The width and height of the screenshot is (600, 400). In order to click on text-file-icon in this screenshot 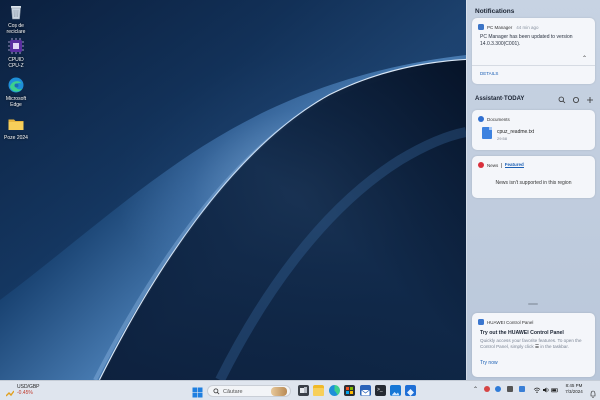, I will do `click(487, 133)`.